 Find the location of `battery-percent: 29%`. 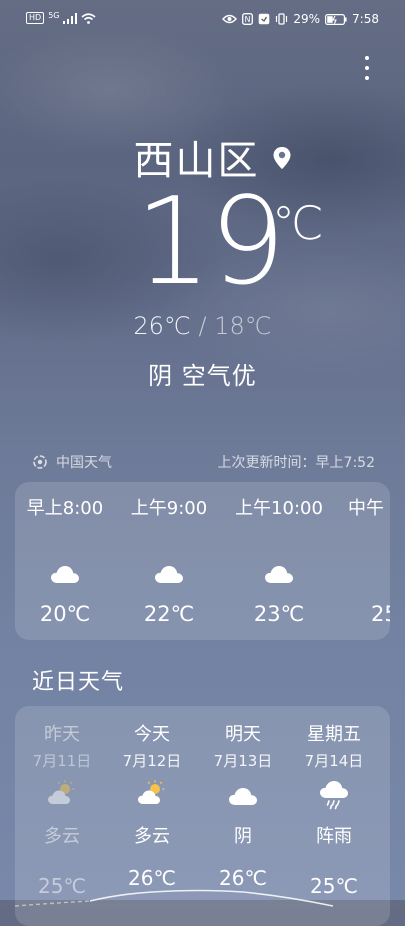

battery-percent: 29% is located at coordinates (307, 19).